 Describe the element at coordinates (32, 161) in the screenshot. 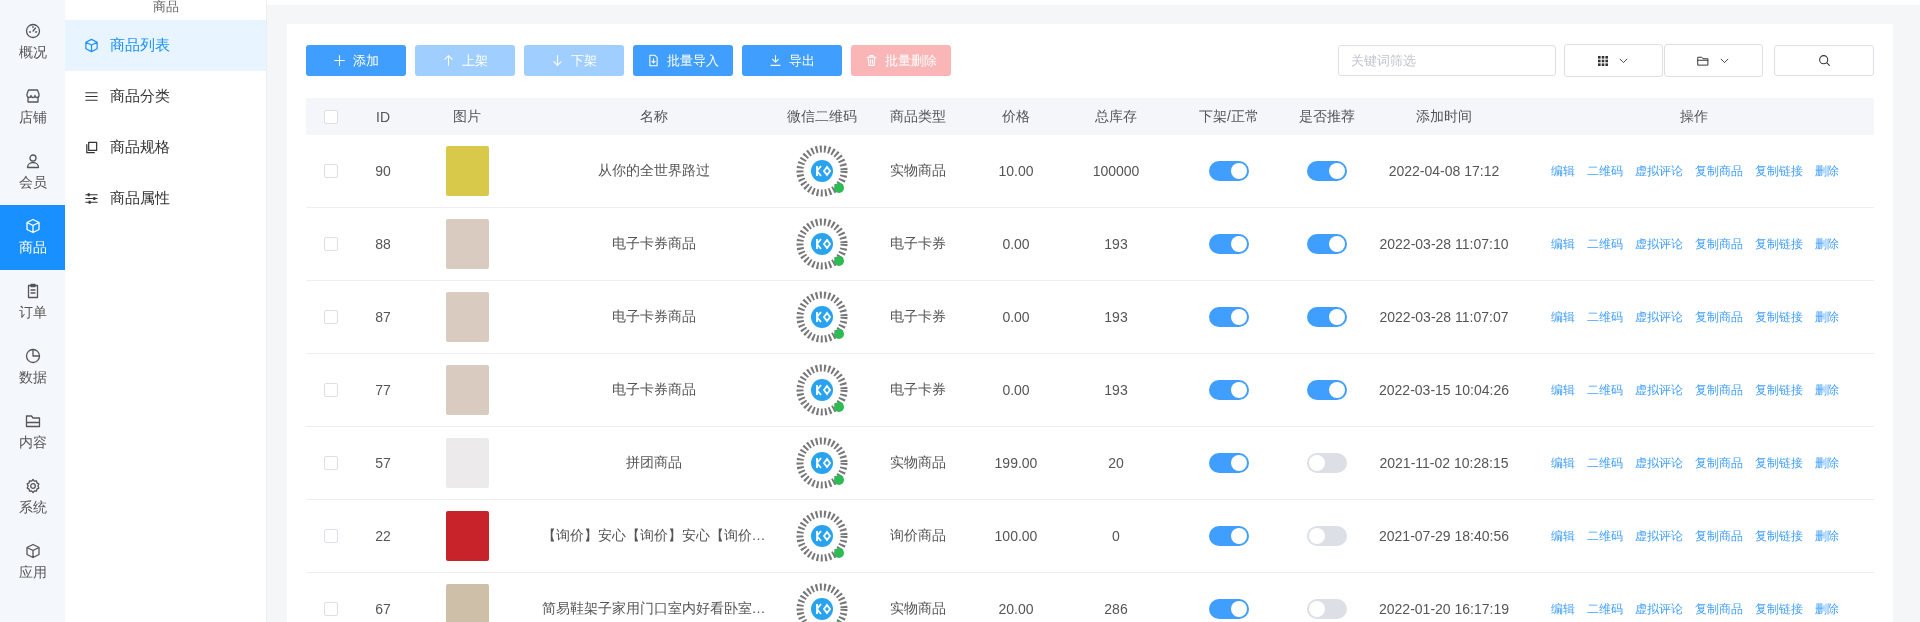

I see `user-icon` at that location.